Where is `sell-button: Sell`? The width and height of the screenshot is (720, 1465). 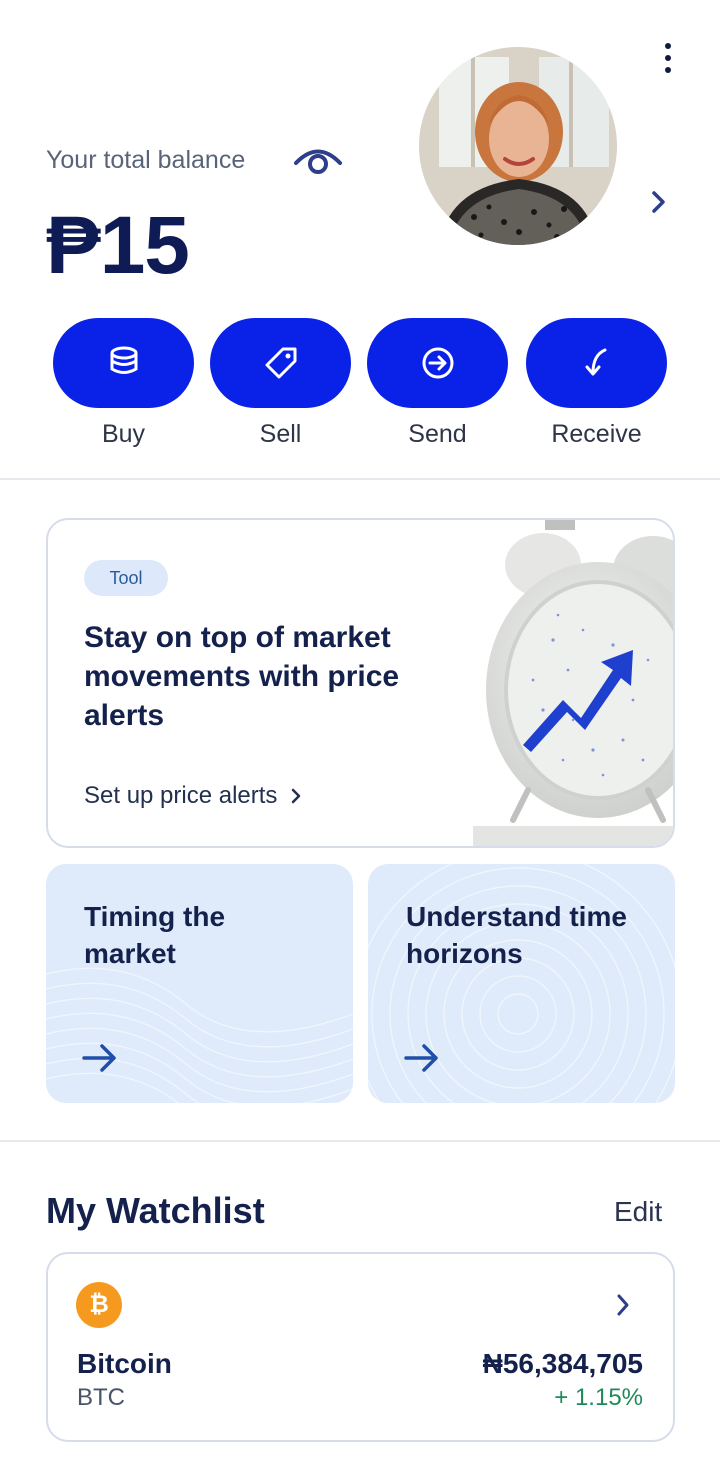
sell-button: Sell is located at coordinates (280, 383).